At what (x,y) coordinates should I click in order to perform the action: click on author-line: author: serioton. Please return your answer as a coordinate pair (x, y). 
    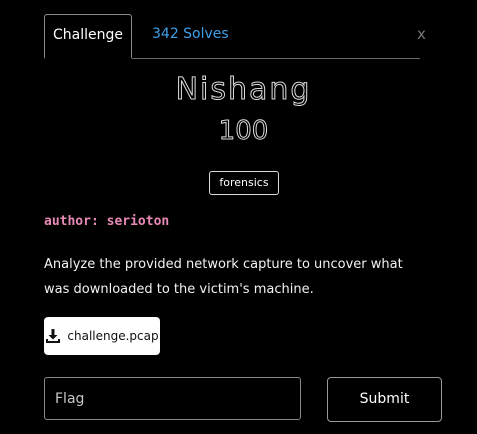
    Looking at the image, I should click on (107, 221).